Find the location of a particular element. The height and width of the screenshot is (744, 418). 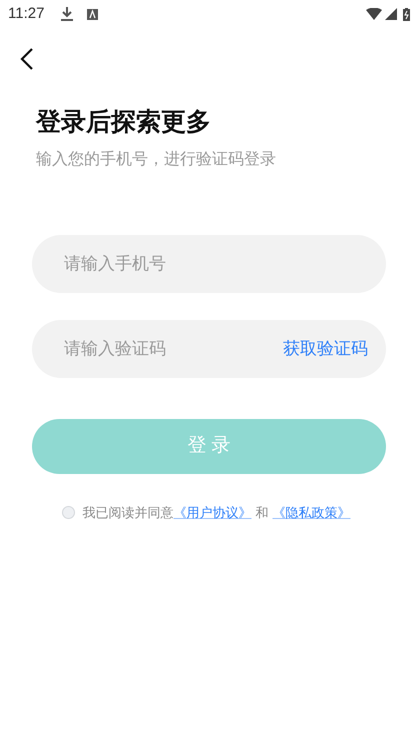

privacy-policy-link: 《隐私政策》 is located at coordinates (311, 512).